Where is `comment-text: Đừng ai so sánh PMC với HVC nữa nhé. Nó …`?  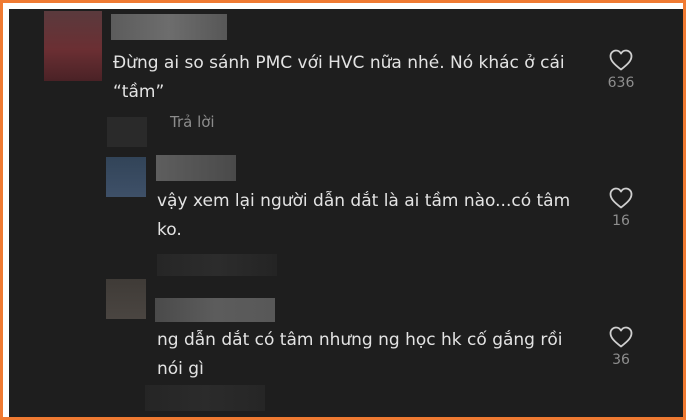
comment-text: Đừng ai so sánh PMC với HVC nữa nhé. Nó … is located at coordinates (339, 77).